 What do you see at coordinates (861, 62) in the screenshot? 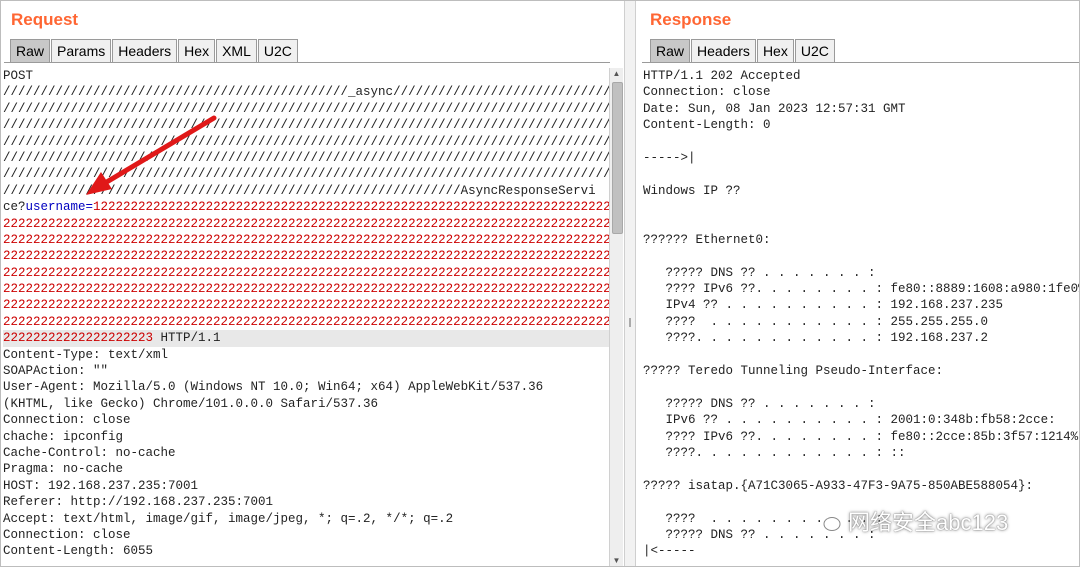
I see `tab-divider` at bounding box center [861, 62].